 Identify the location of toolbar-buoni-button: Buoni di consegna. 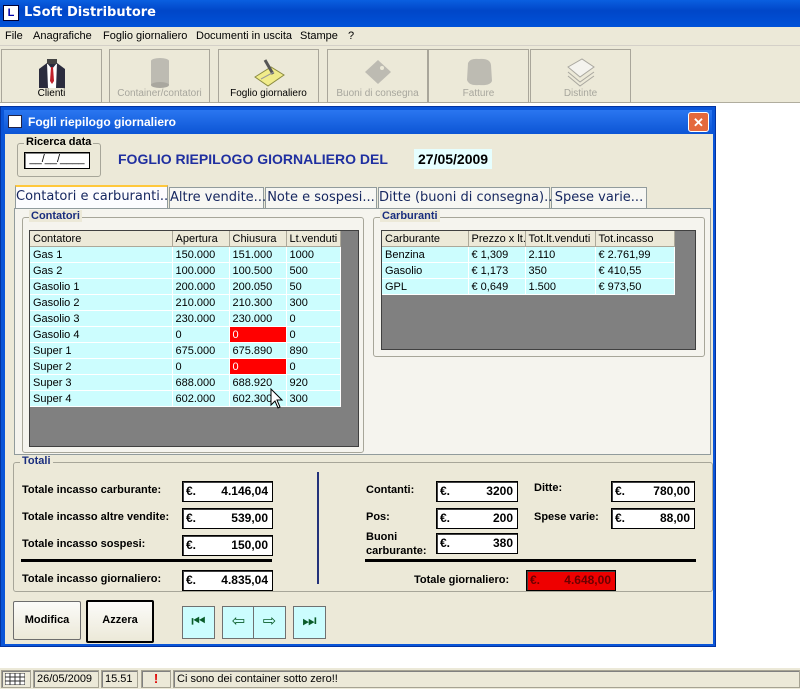
(377, 76).